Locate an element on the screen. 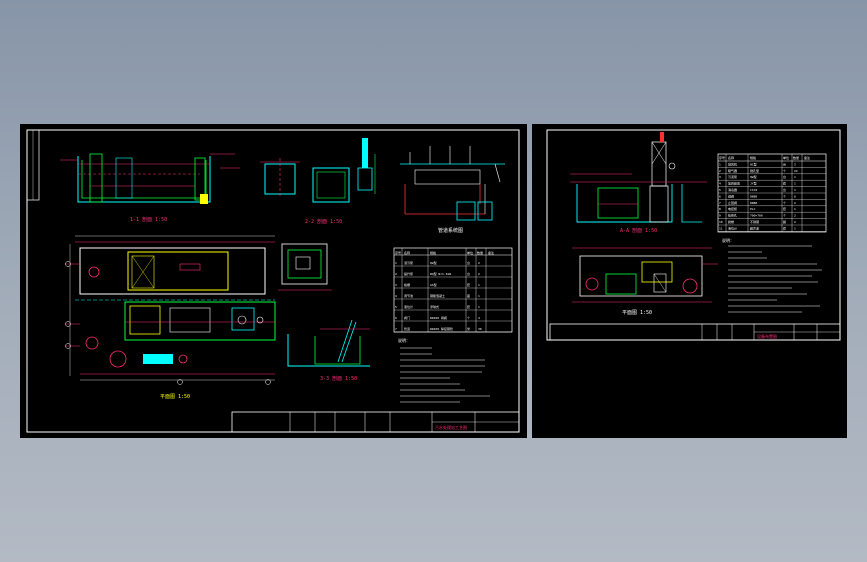 The width and height of the screenshot is (867, 562). table-right-cell: 700×700 is located at coordinates (756, 216).